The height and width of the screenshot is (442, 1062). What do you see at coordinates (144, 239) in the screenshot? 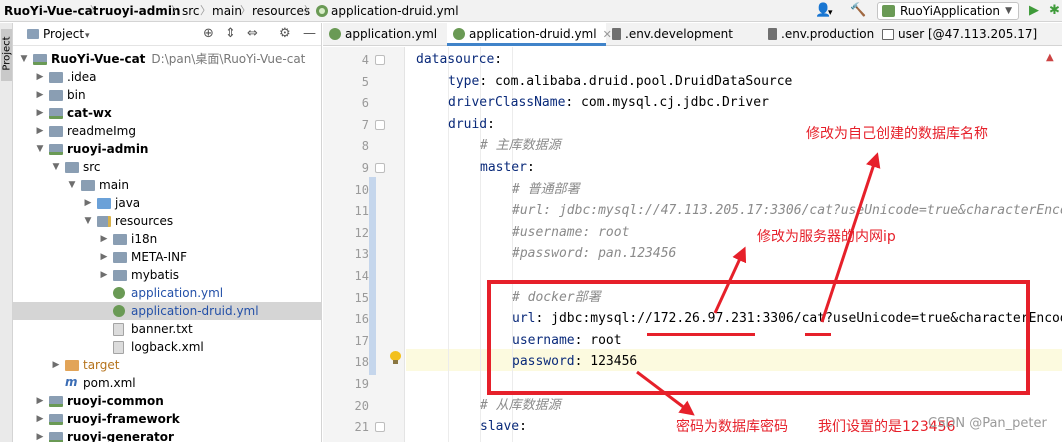
I see `tree-item-label: i18n` at bounding box center [144, 239].